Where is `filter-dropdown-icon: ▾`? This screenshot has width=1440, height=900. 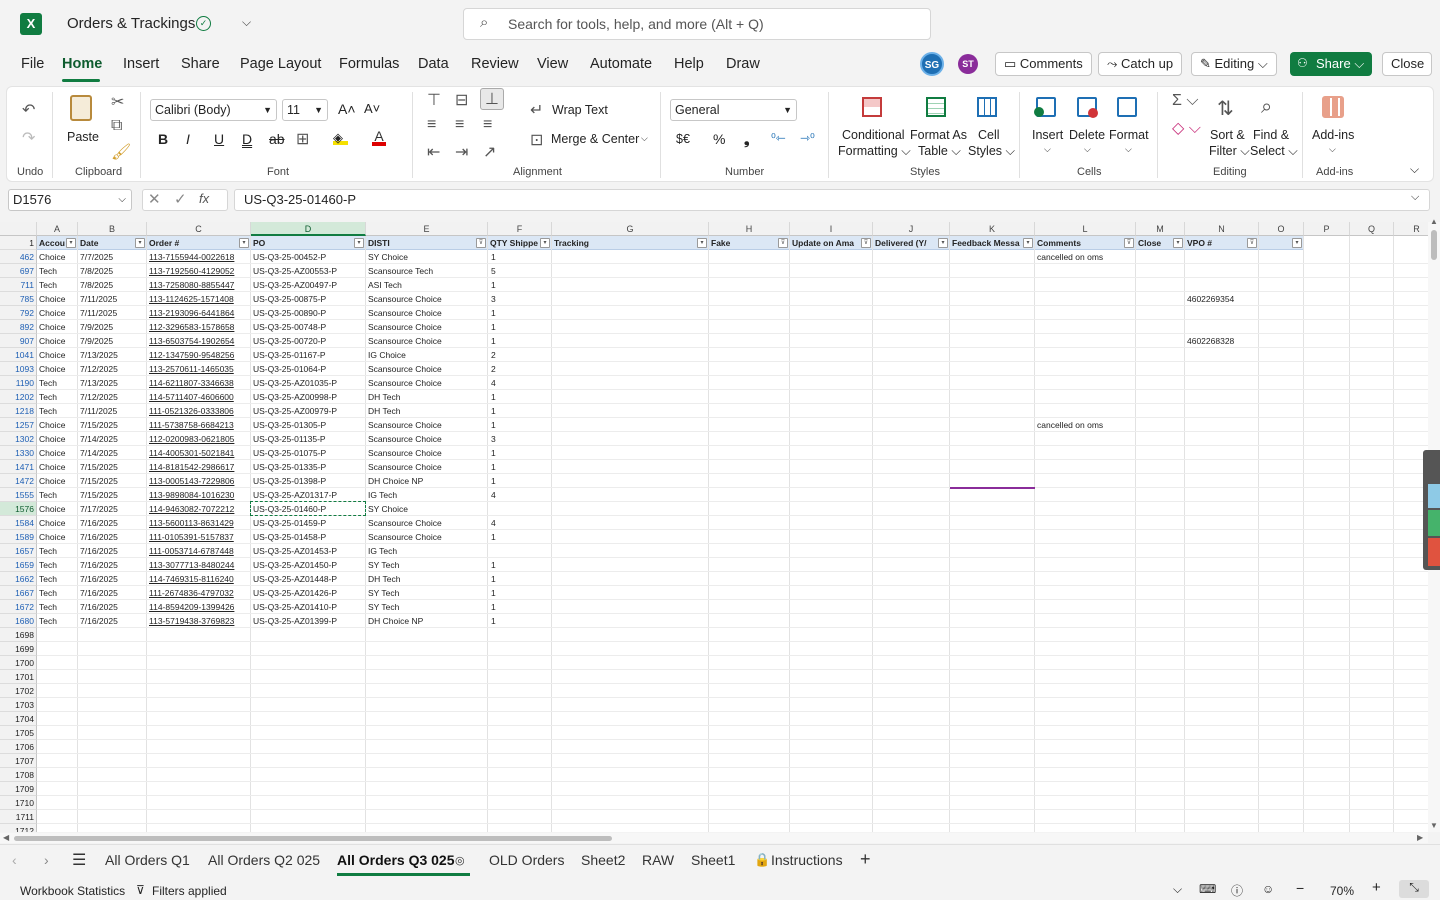
filter-dropdown-icon: ▾ is located at coordinates (943, 243).